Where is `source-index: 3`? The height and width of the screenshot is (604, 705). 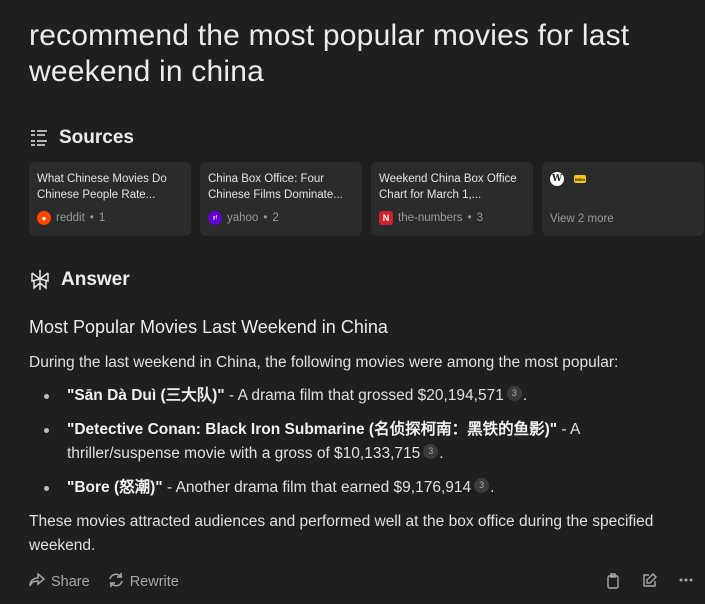 source-index: 3 is located at coordinates (479, 218).